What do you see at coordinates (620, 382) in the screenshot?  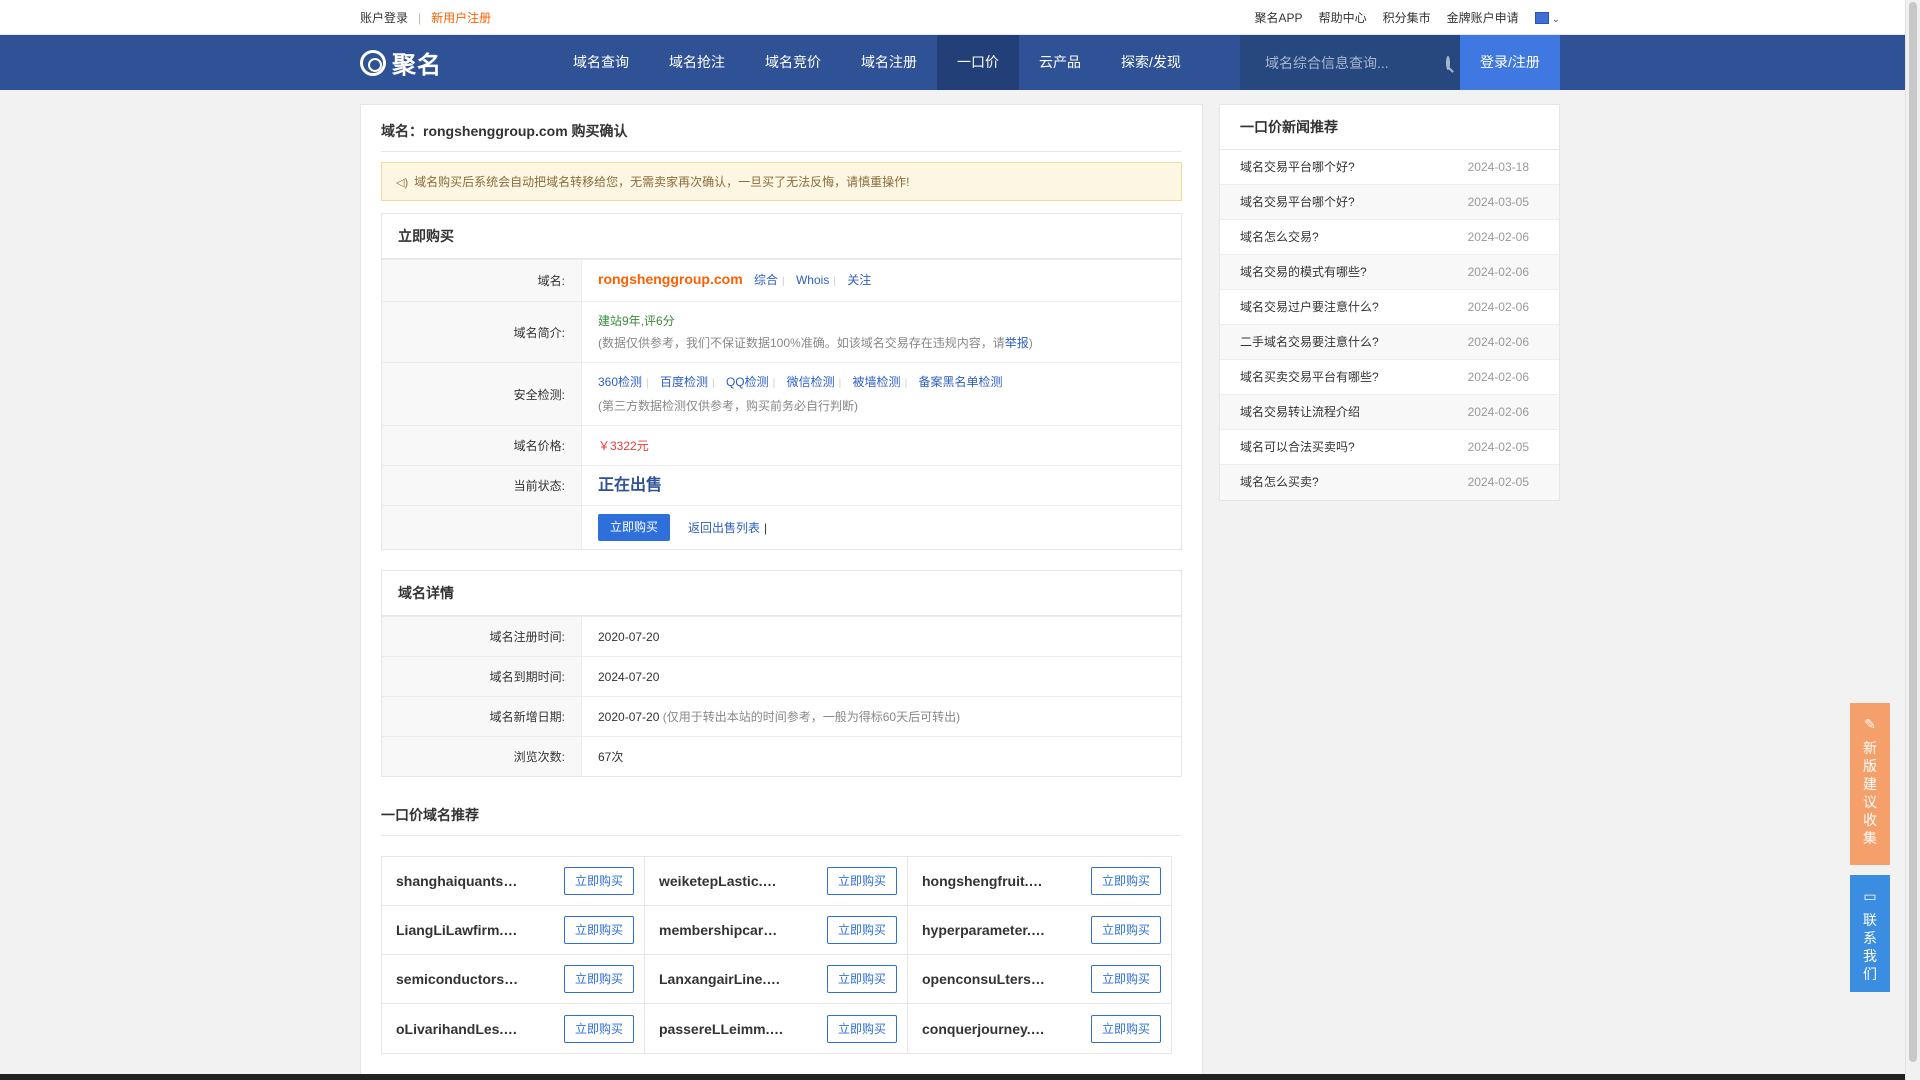 I see `check-360-link: 360检测` at bounding box center [620, 382].